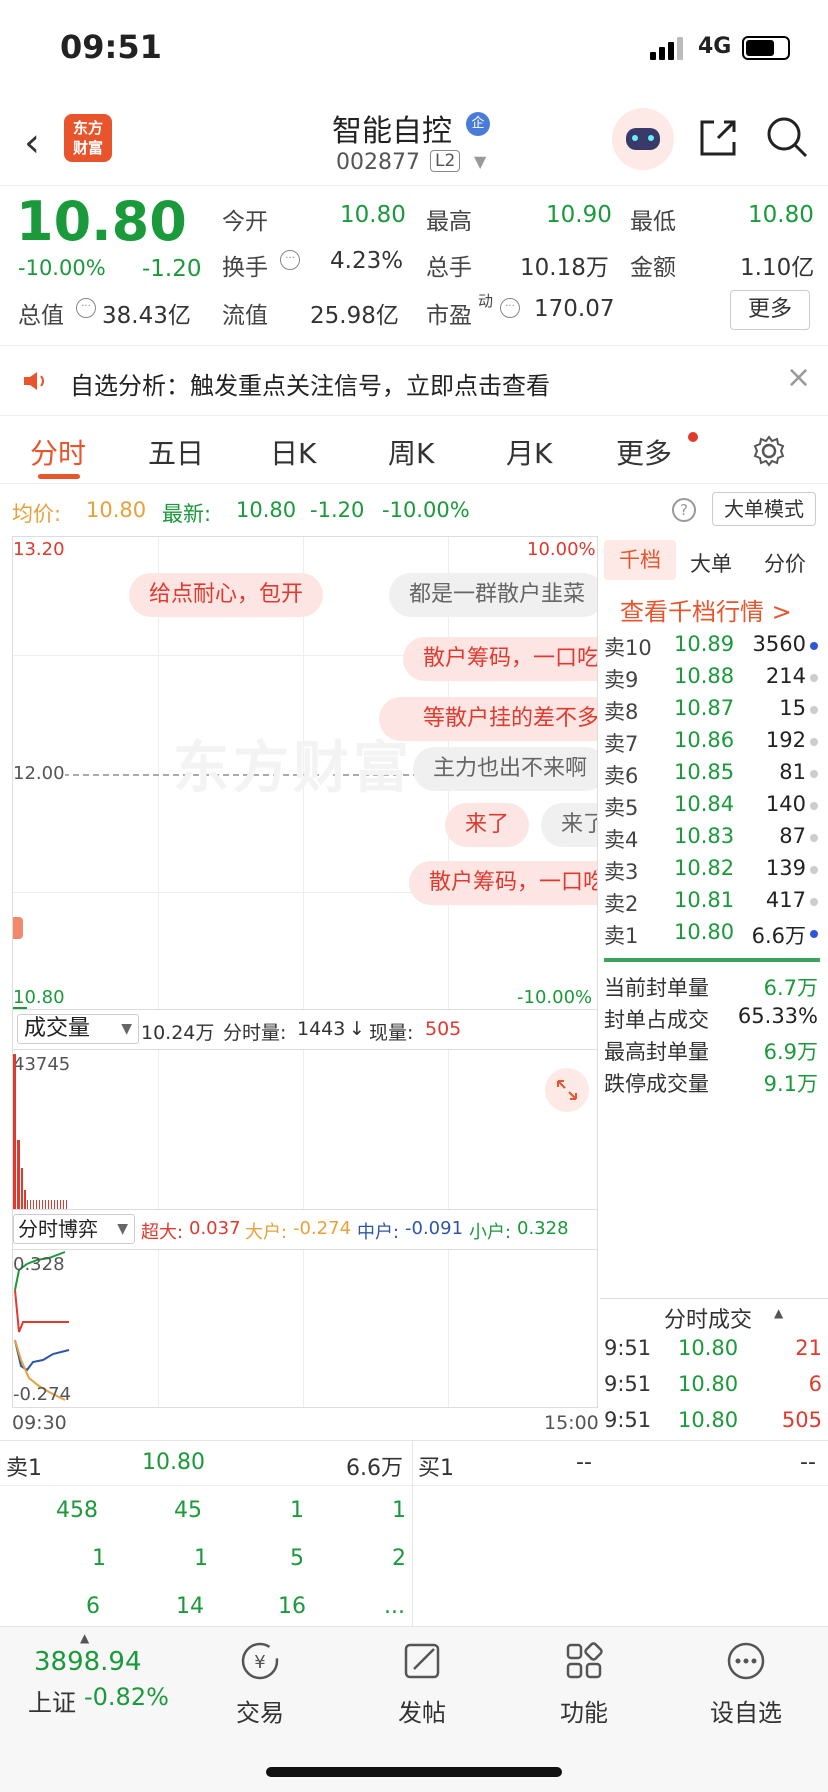 The image size is (828, 1792). I want to click on volume-label: 总手, so click(449, 268).